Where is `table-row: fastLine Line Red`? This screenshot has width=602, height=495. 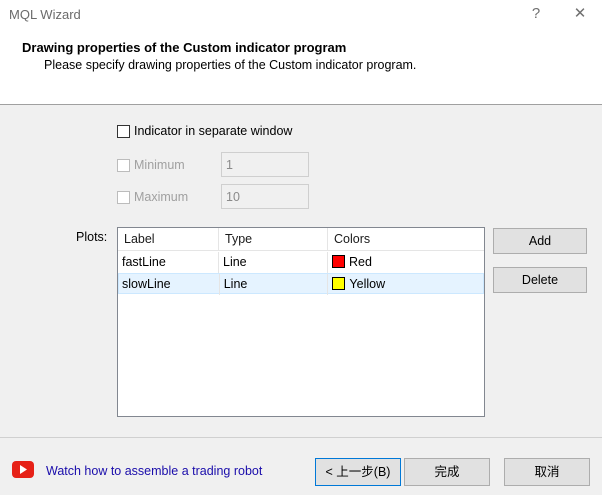 table-row: fastLine Line Red is located at coordinates (301, 262).